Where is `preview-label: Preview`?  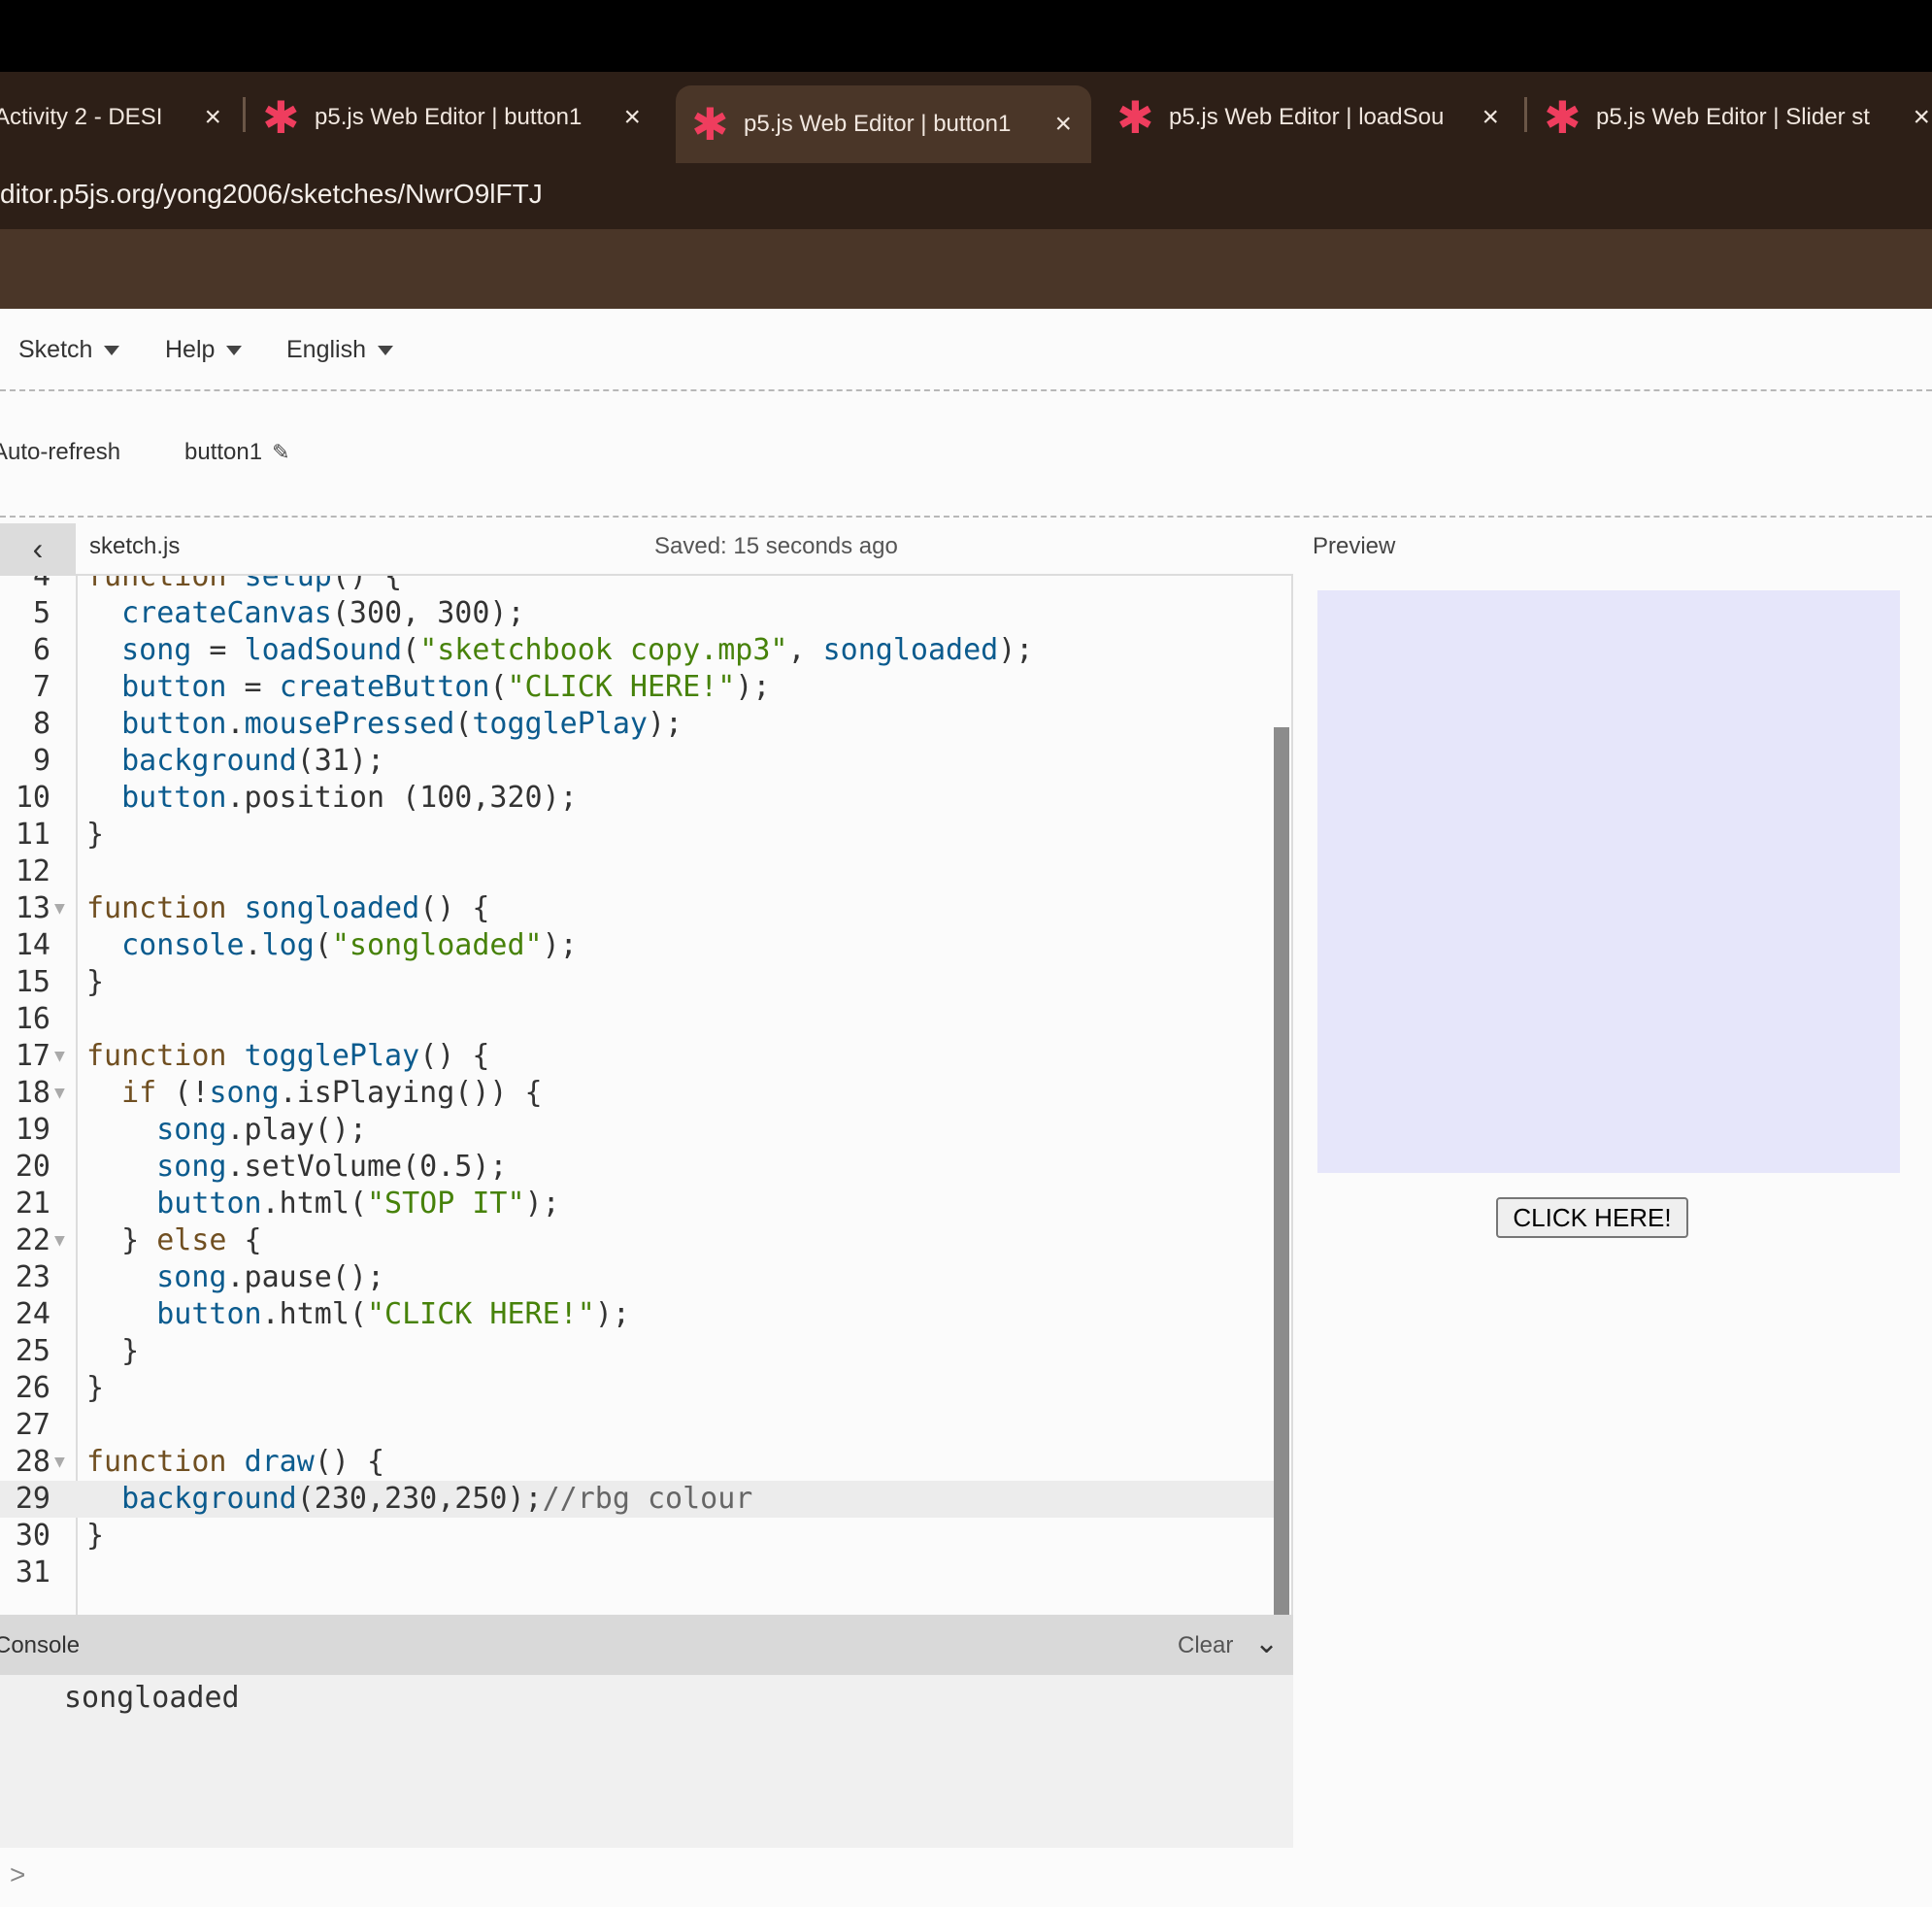
preview-label: Preview is located at coordinates (1355, 546).